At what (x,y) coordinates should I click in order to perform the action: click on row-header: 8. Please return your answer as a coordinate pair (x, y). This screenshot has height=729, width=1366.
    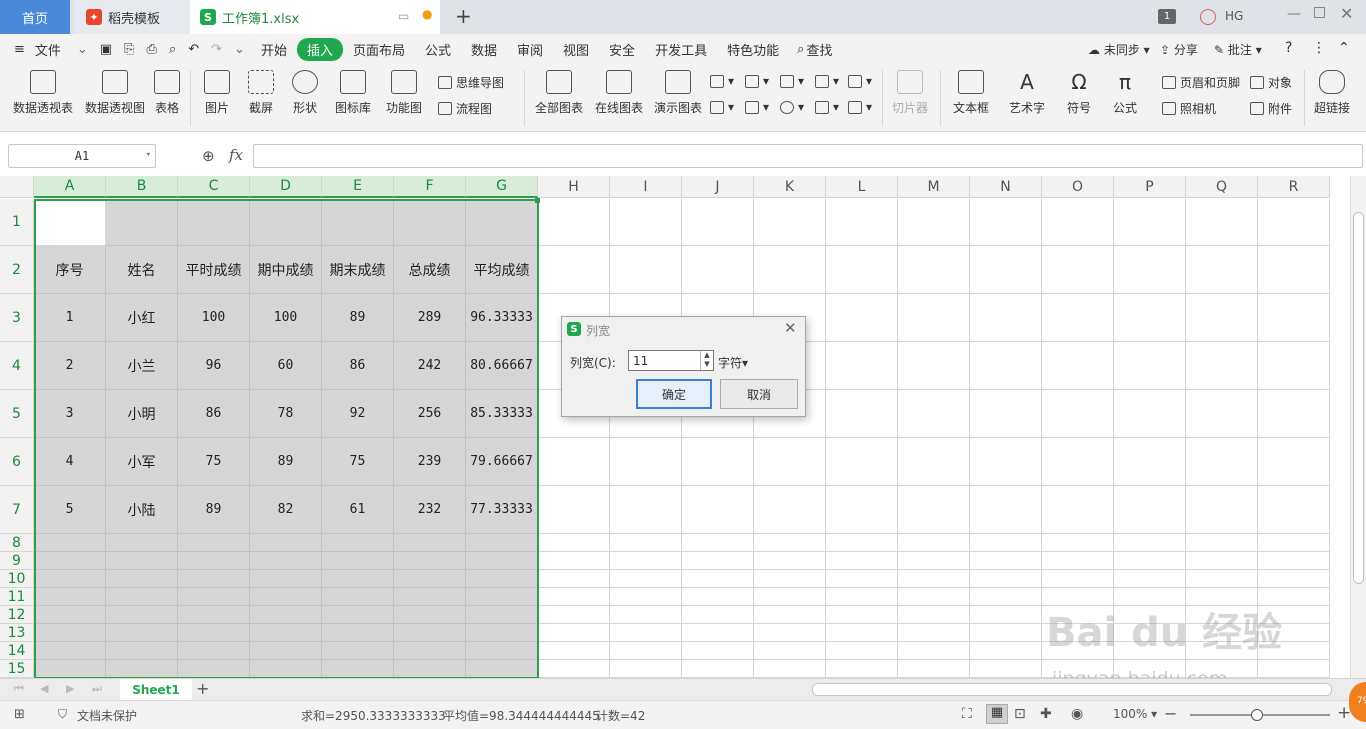
    Looking at the image, I should click on (17, 543).